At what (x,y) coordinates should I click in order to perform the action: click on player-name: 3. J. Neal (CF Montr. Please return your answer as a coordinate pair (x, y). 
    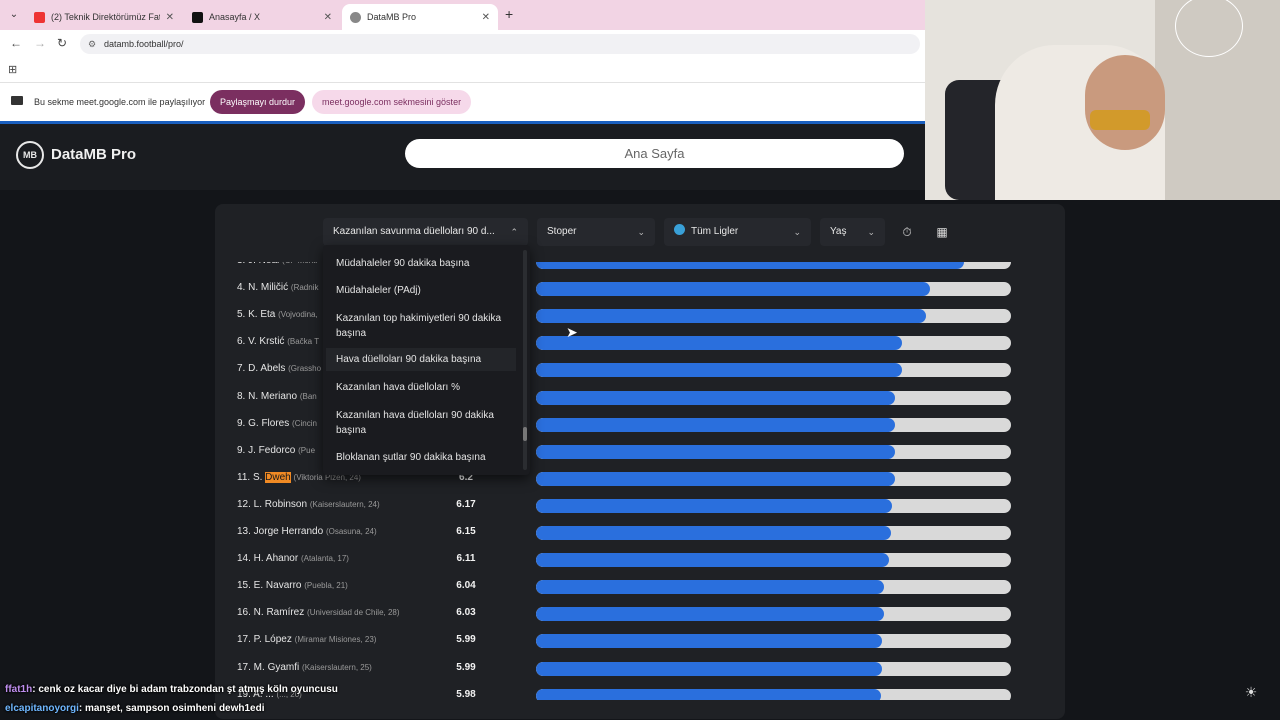
    Looking at the image, I should click on (277, 264).